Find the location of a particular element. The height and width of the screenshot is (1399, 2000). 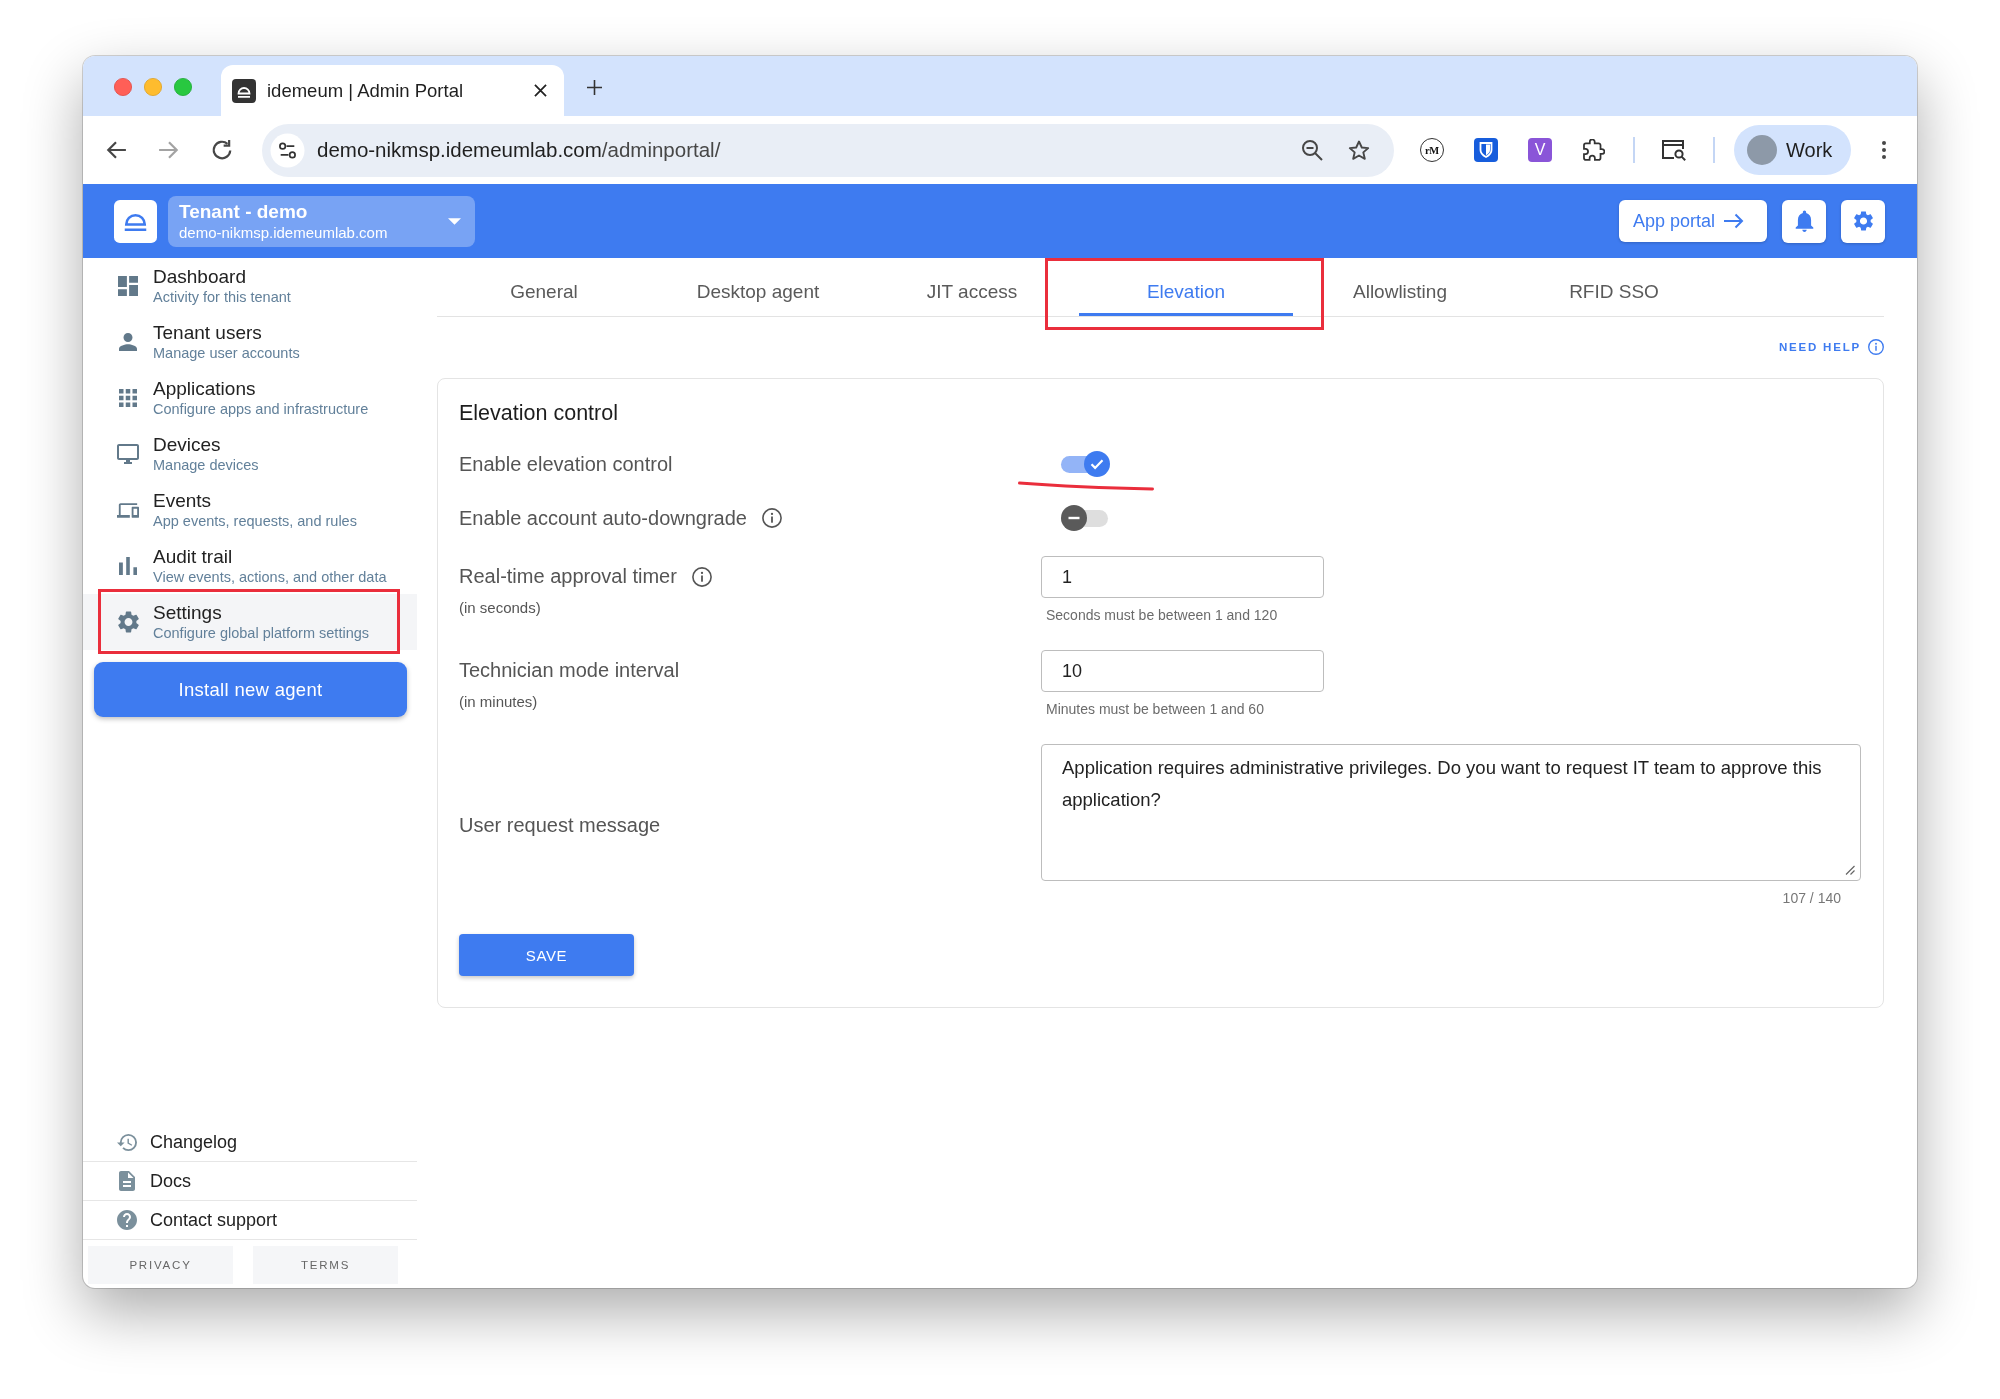

profile-button: Work is located at coordinates (1792, 150).